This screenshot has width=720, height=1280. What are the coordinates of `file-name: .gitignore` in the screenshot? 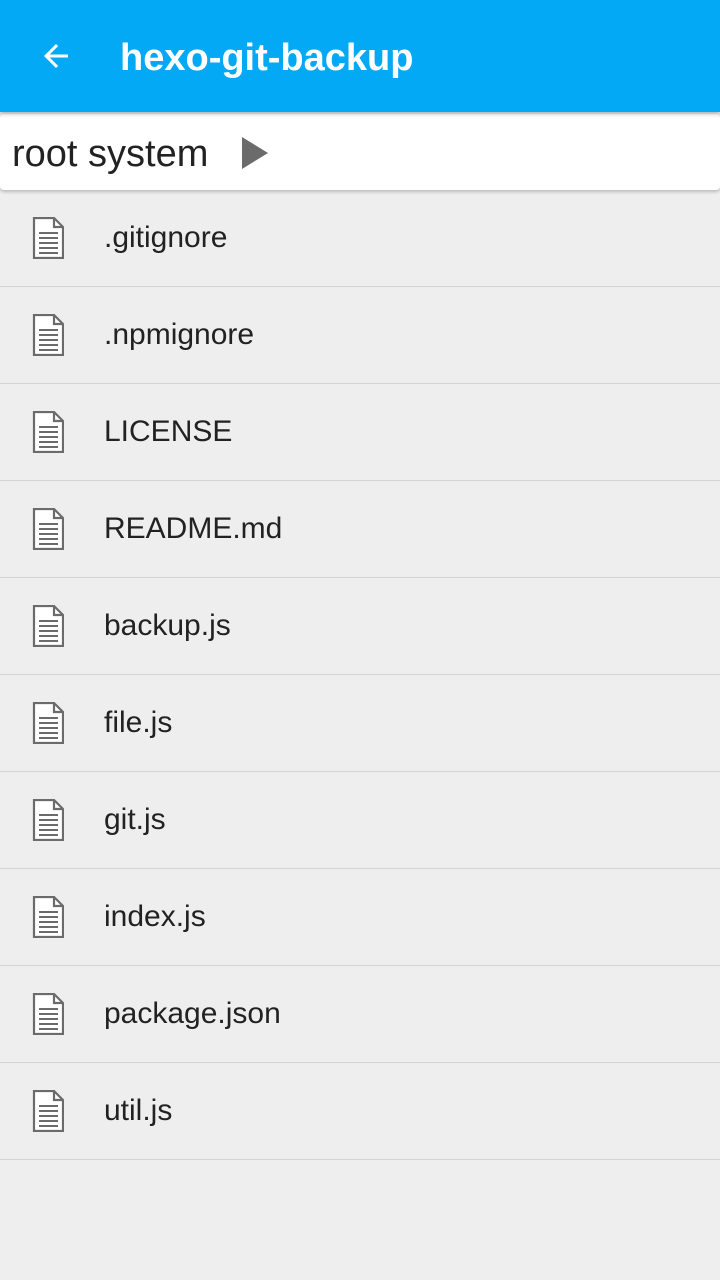 It's located at (166, 237).